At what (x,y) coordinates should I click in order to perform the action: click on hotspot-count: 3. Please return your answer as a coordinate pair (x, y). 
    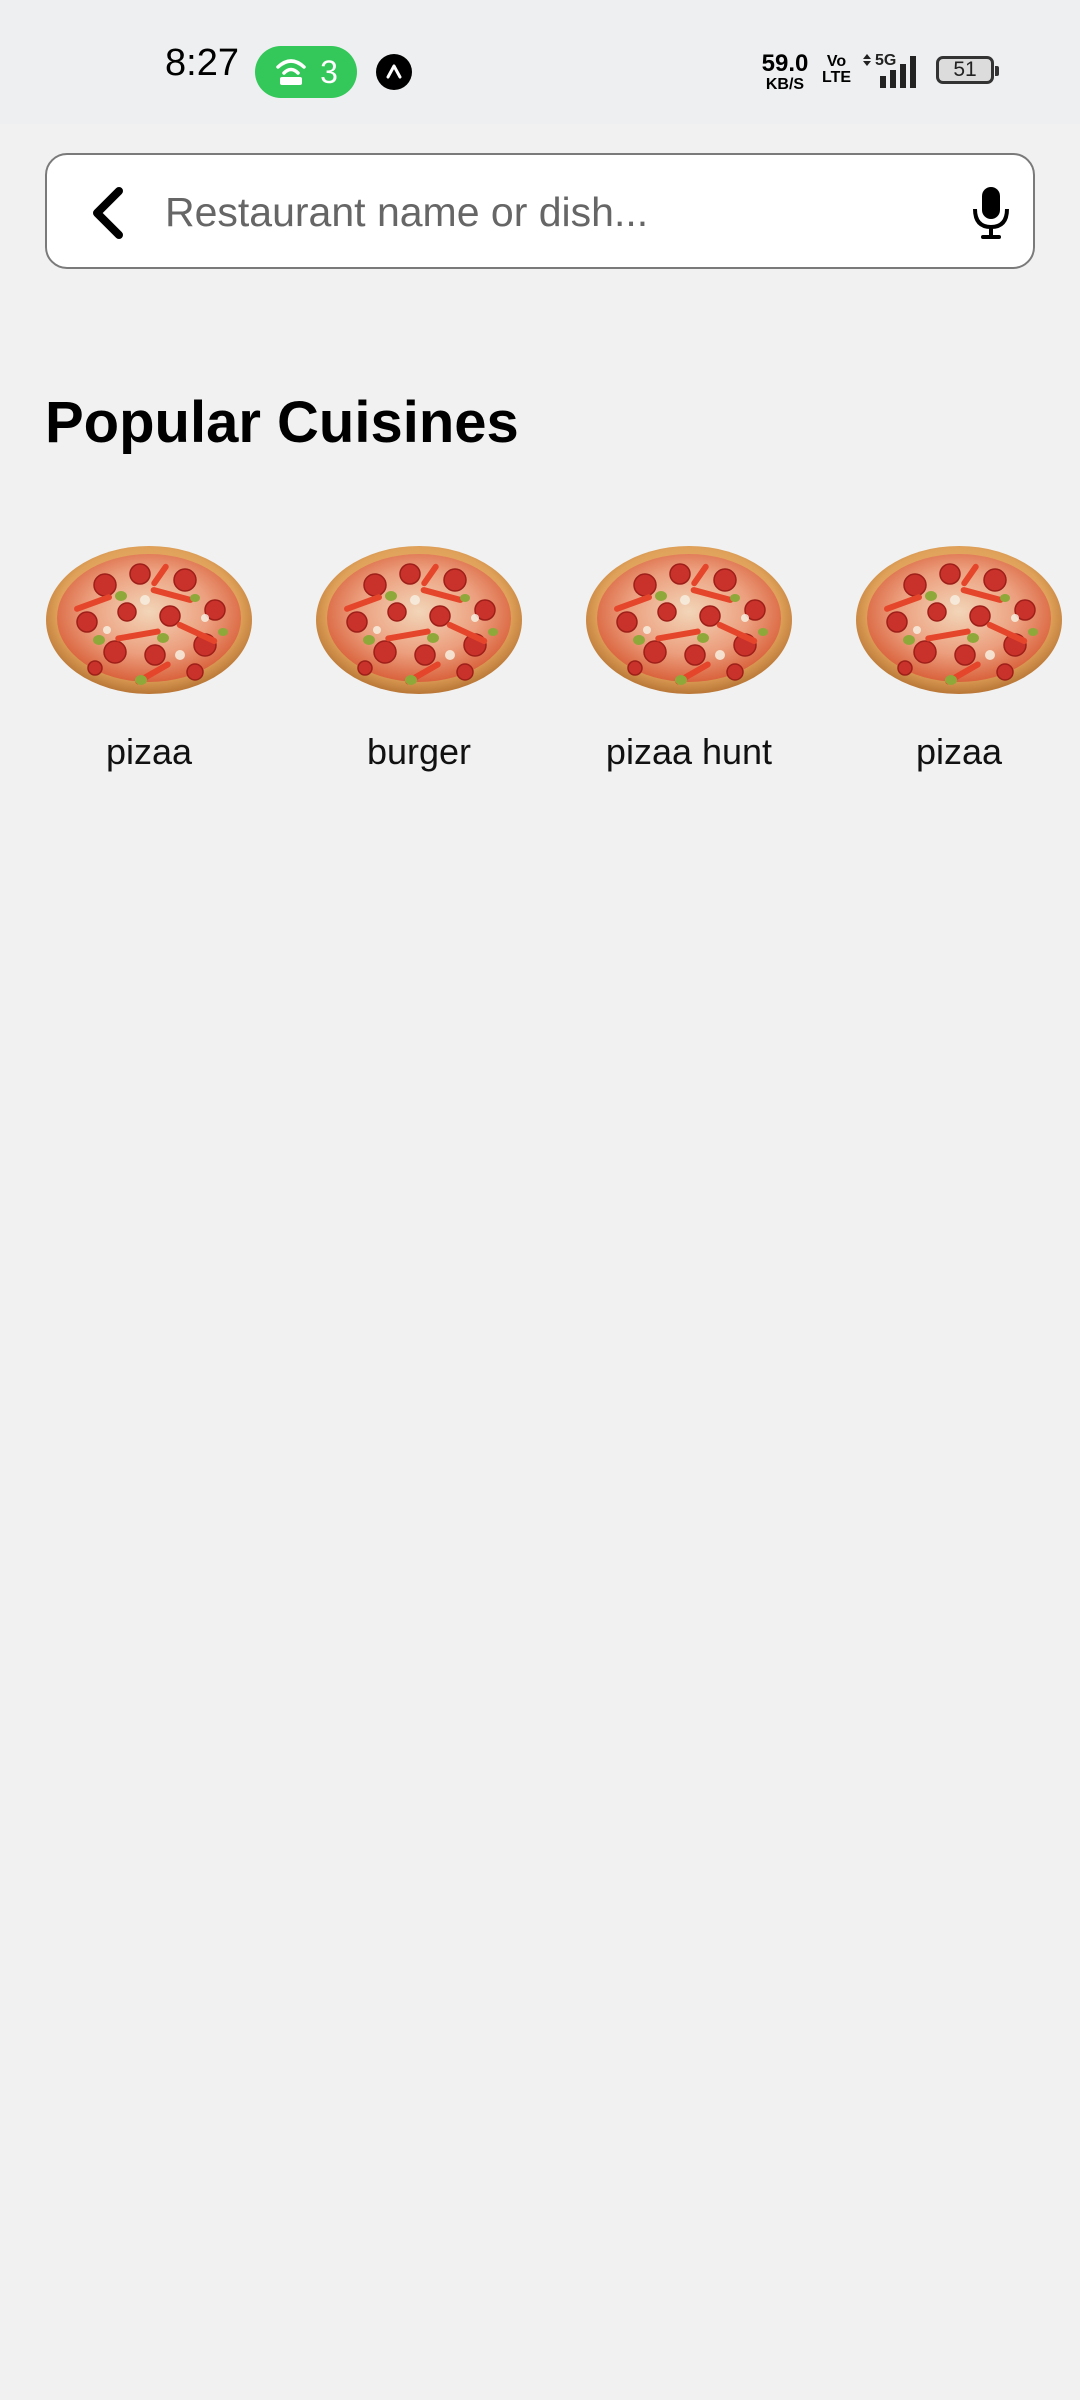
    Looking at the image, I should click on (329, 71).